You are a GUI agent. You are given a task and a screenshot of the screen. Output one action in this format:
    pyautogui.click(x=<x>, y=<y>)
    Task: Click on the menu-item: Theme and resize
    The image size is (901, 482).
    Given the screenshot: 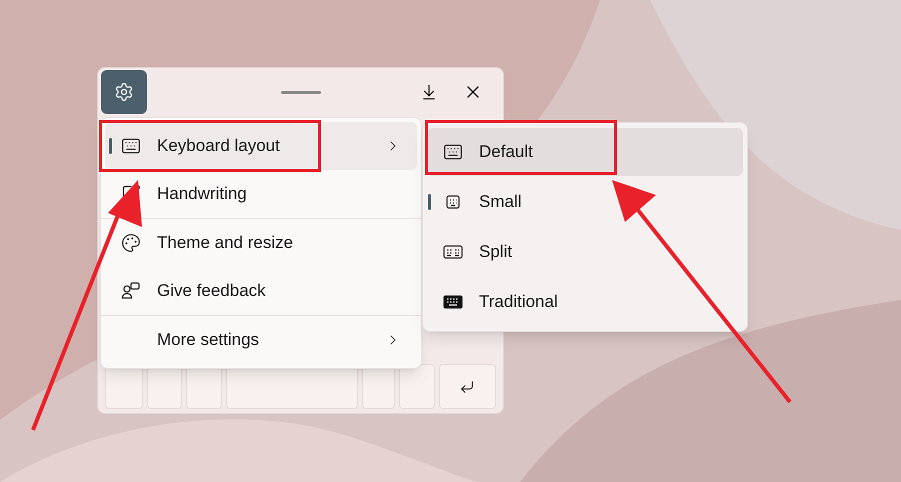 What is the action you would take?
    pyautogui.click(x=261, y=243)
    